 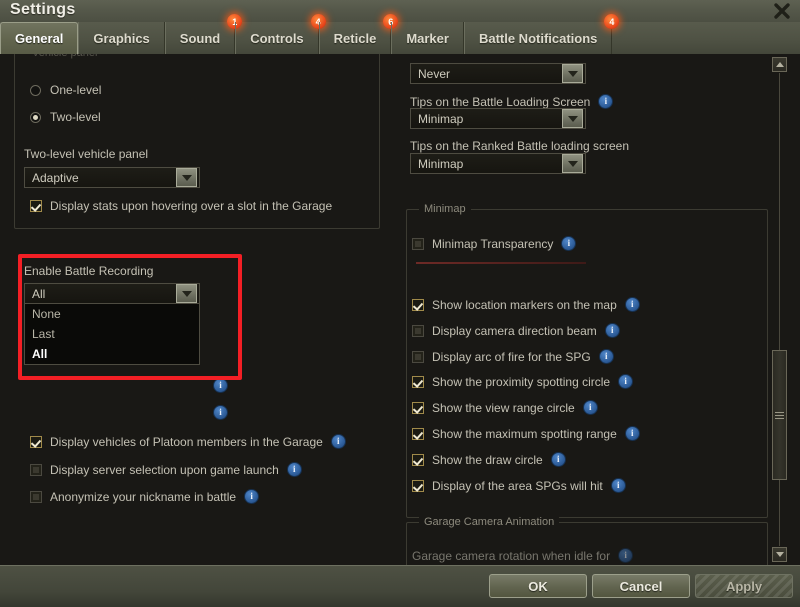 I want to click on garage-camera-animation-group-label: Garage Camera Animation, so click(x=489, y=522).